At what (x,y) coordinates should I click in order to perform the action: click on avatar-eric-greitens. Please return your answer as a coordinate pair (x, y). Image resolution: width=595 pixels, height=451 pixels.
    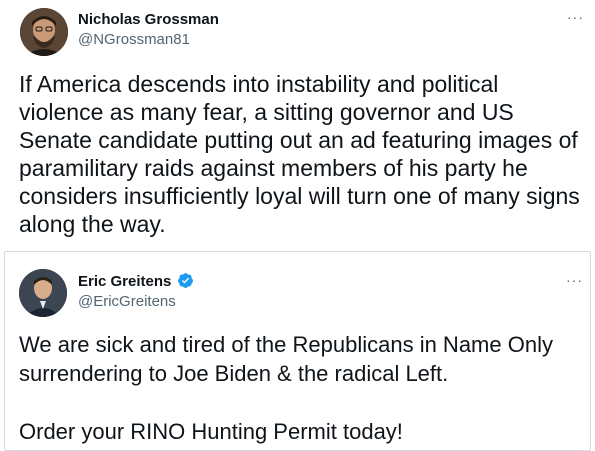
    Looking at the image, I should click on (43, 293).